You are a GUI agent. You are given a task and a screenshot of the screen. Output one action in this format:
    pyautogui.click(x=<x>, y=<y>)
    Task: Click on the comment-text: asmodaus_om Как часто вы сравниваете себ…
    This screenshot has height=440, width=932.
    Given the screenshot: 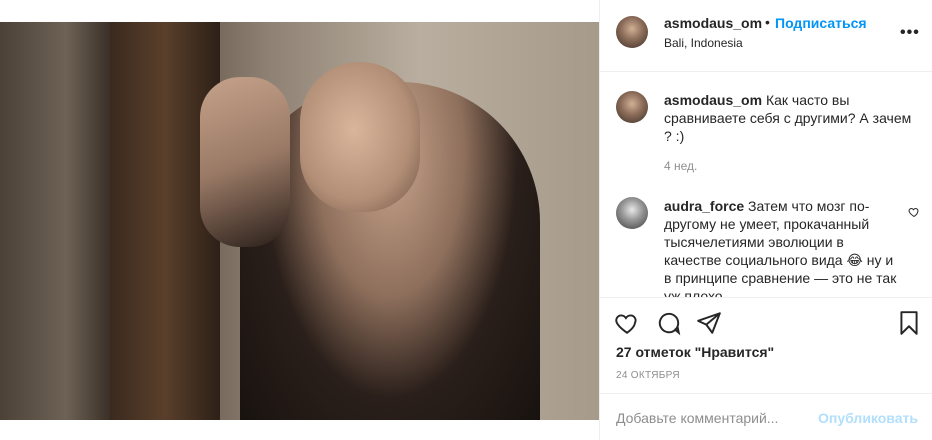 What is the action you would take?
    pyautogui.click(x=789, y=118)
    